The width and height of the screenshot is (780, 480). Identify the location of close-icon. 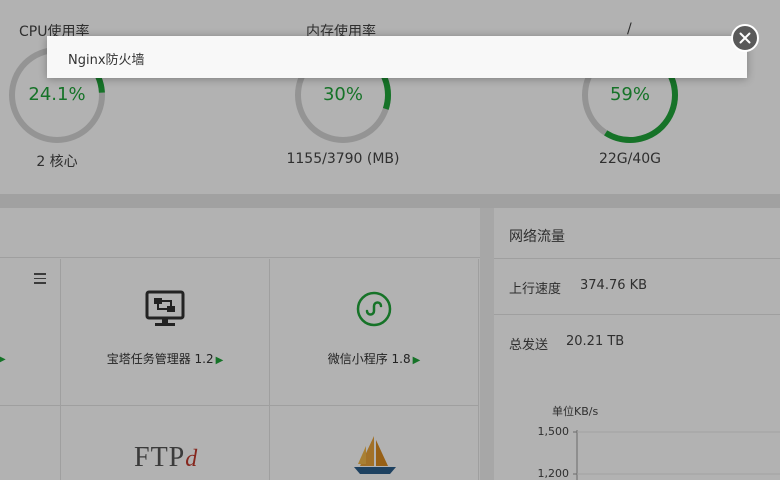
(745, 38).